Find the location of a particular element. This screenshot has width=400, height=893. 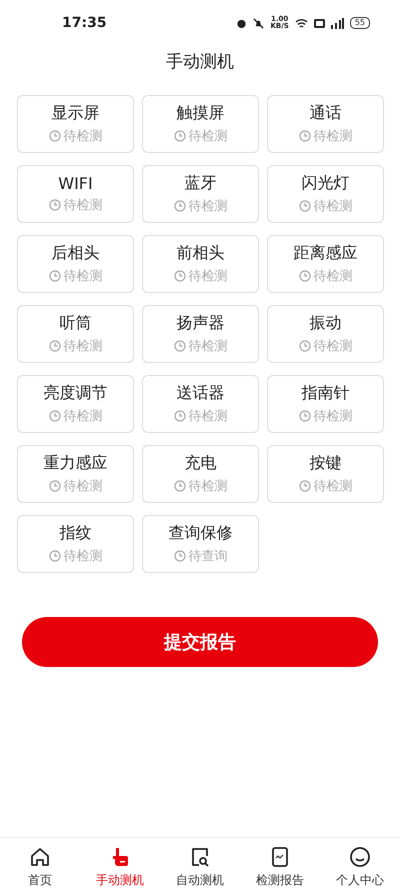

test-card: 按键 待检测 is located at coordinates (325, 474).